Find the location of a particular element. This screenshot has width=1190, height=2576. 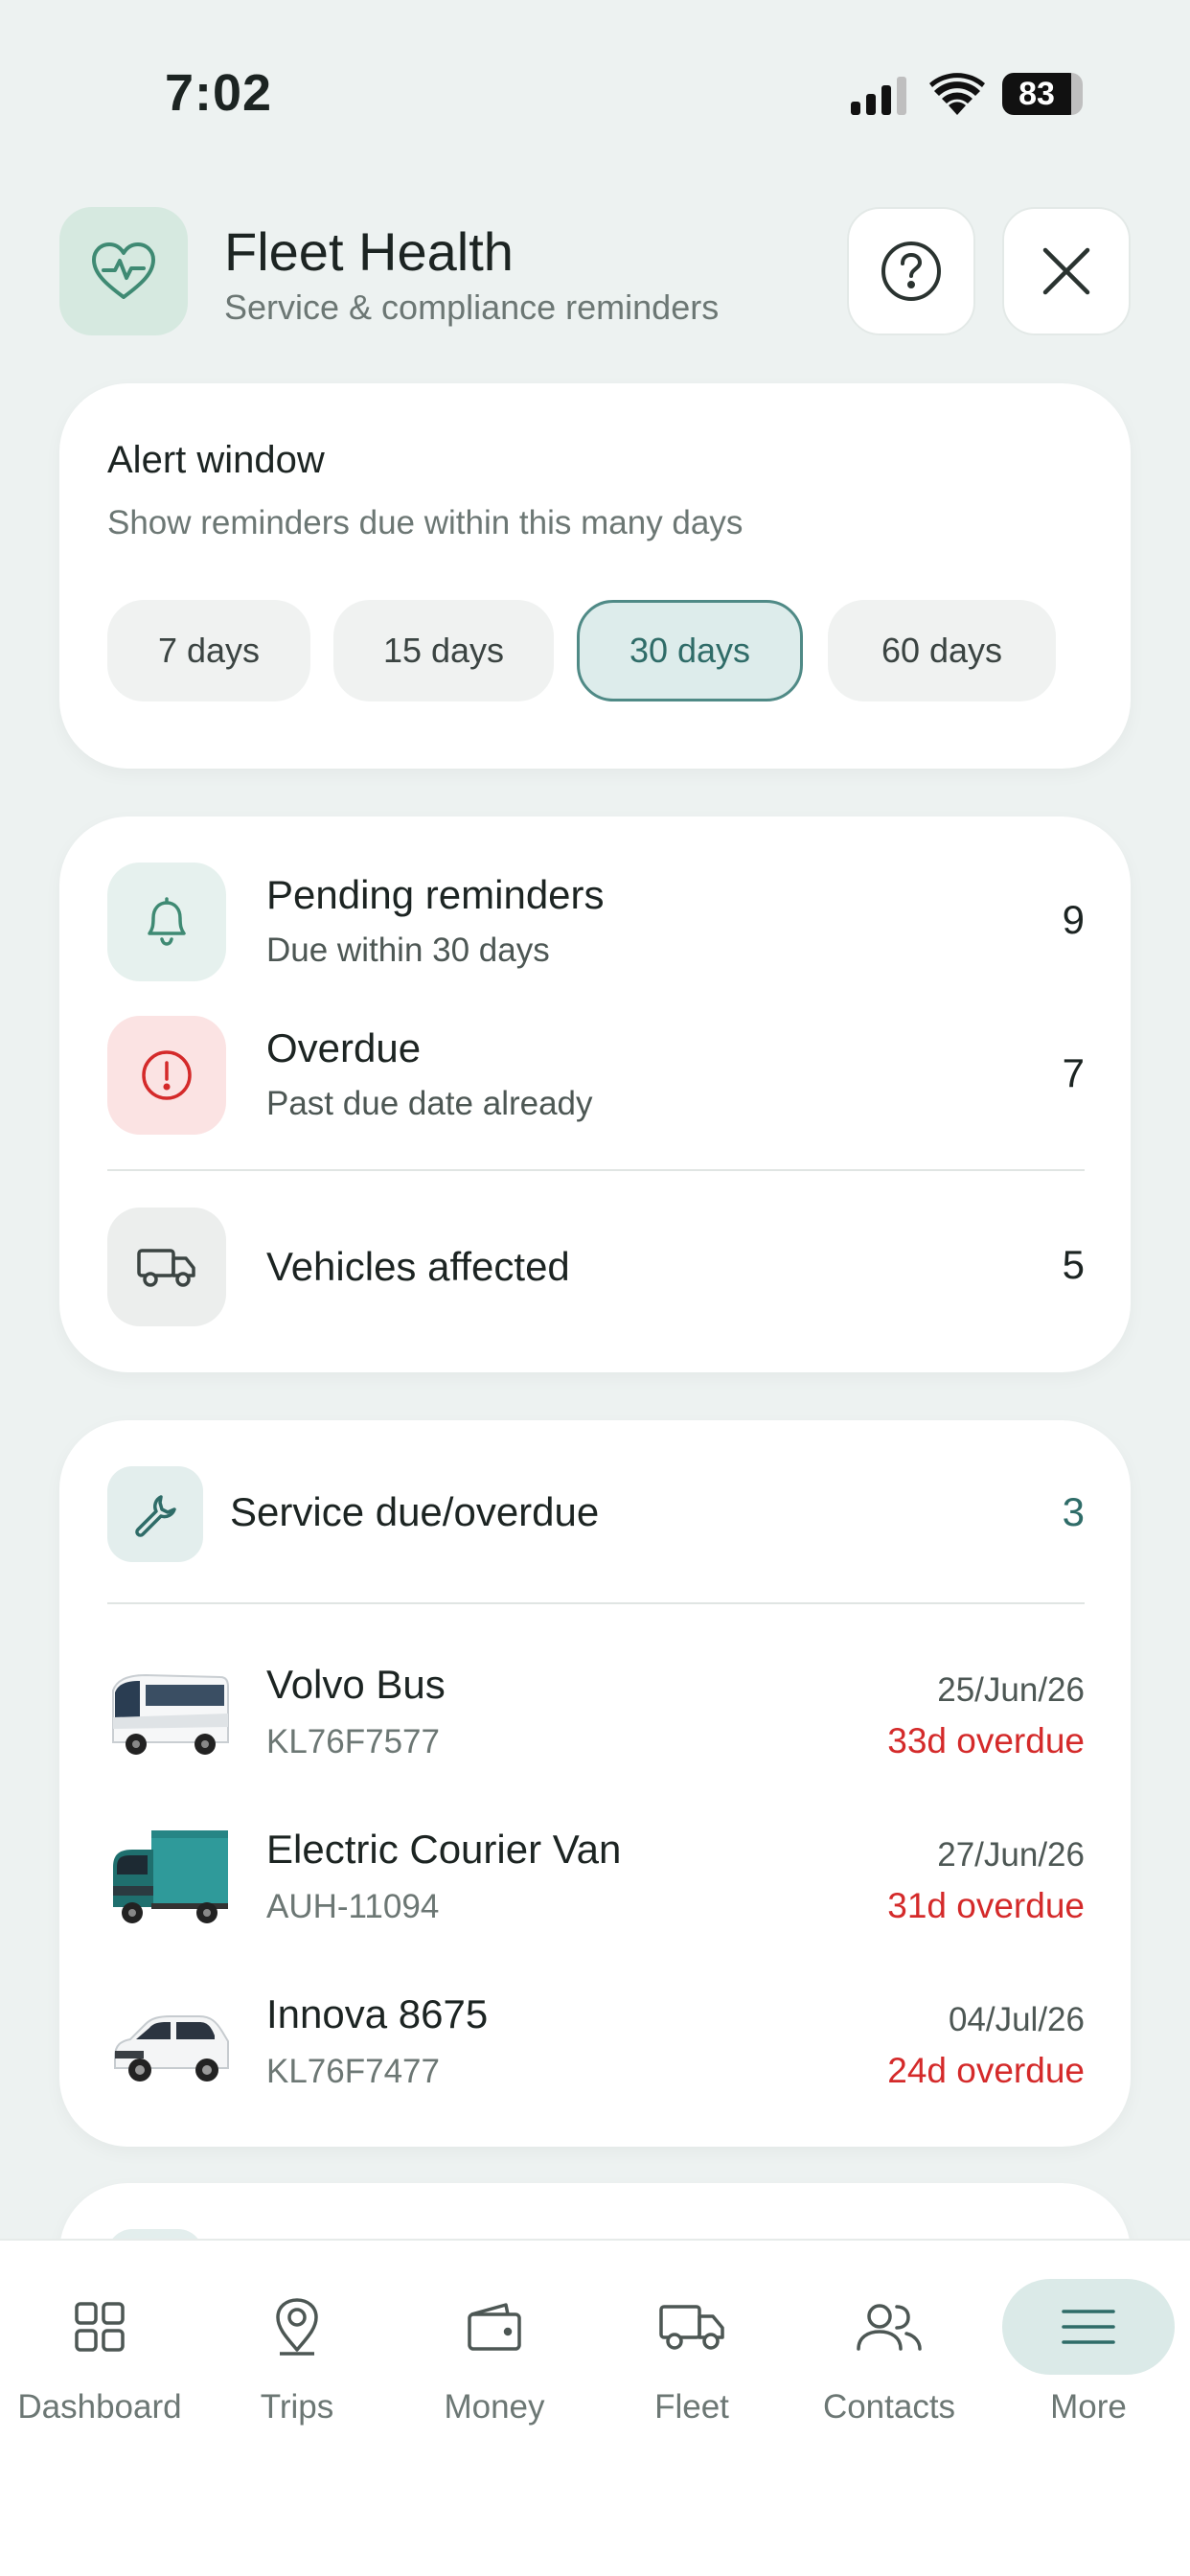

page-title: Fleet Health is located at coordinates (369, 251).